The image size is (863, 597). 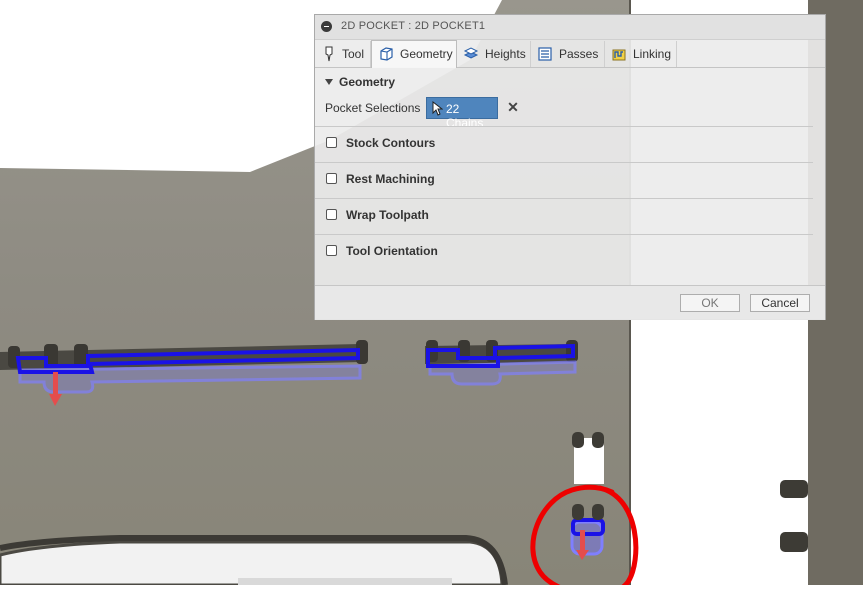 I want to click on collapse-icon, so click(x=326, y=26).